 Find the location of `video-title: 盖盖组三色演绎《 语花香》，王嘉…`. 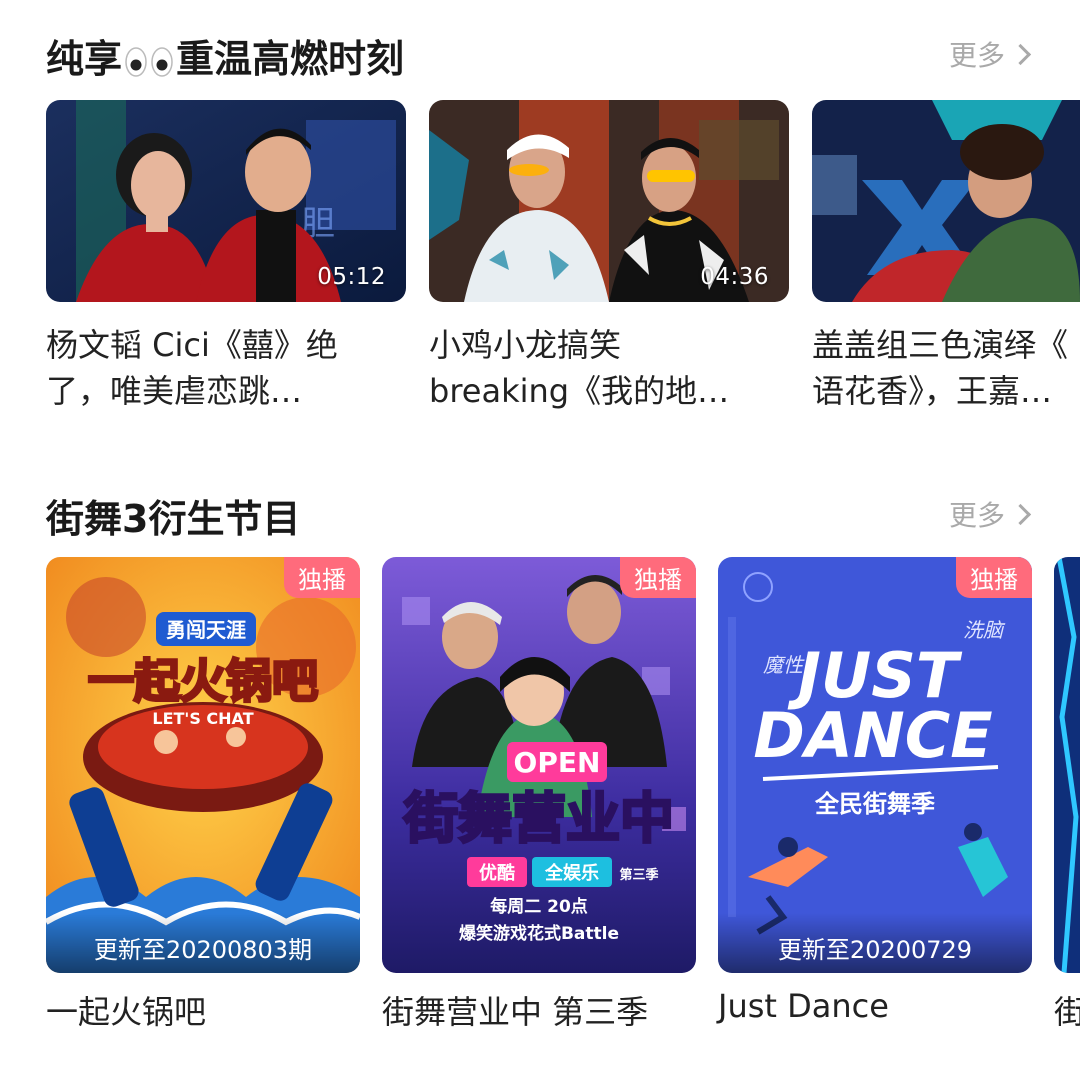

video-title: 盖盖组三色演绎《 语花香》，王嘉… is located at coordinates (946, 368).